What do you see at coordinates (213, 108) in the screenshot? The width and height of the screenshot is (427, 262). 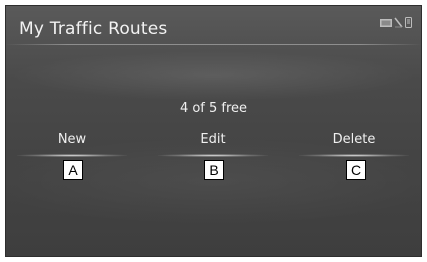 I see `free-slots-status: 4 of 5 free` at bounding box center [213, 108].